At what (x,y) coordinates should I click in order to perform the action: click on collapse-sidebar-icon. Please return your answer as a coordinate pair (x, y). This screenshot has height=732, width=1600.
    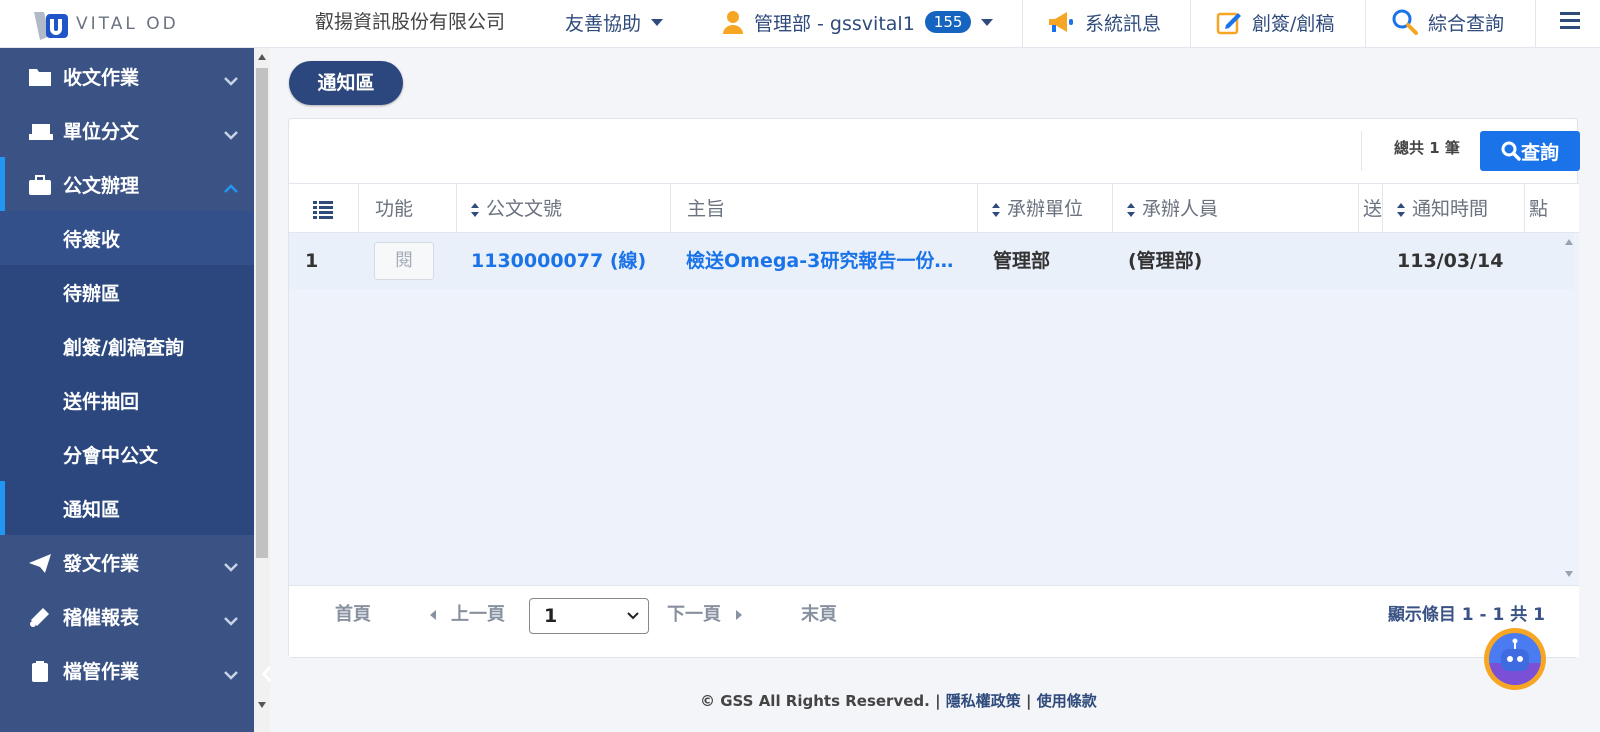
    Looking at the image, I should click on (267, 674).